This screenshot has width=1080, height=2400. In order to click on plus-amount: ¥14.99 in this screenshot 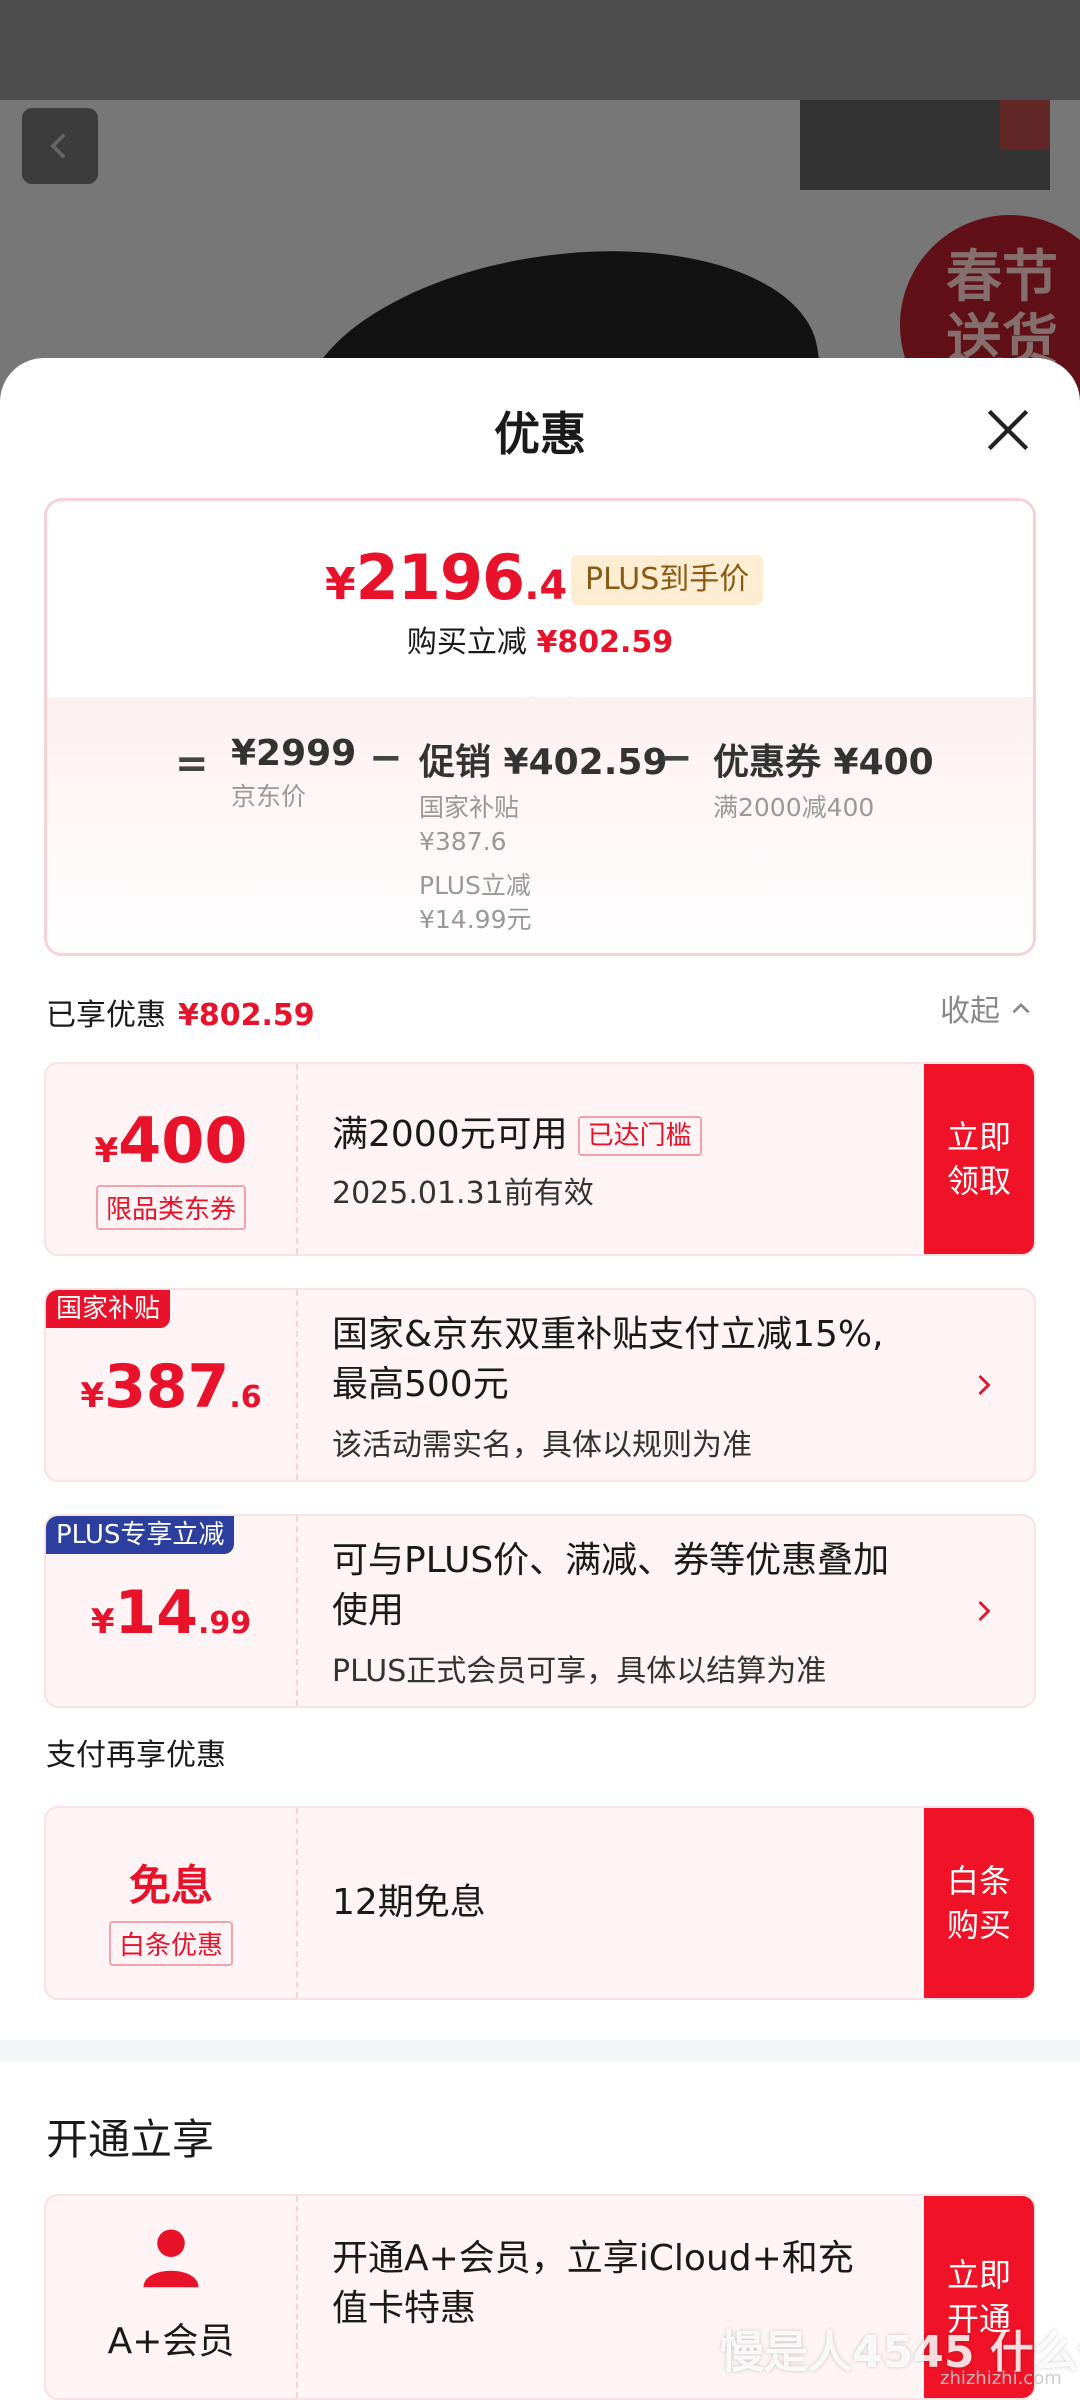, I will do `click(171, 1613)`.